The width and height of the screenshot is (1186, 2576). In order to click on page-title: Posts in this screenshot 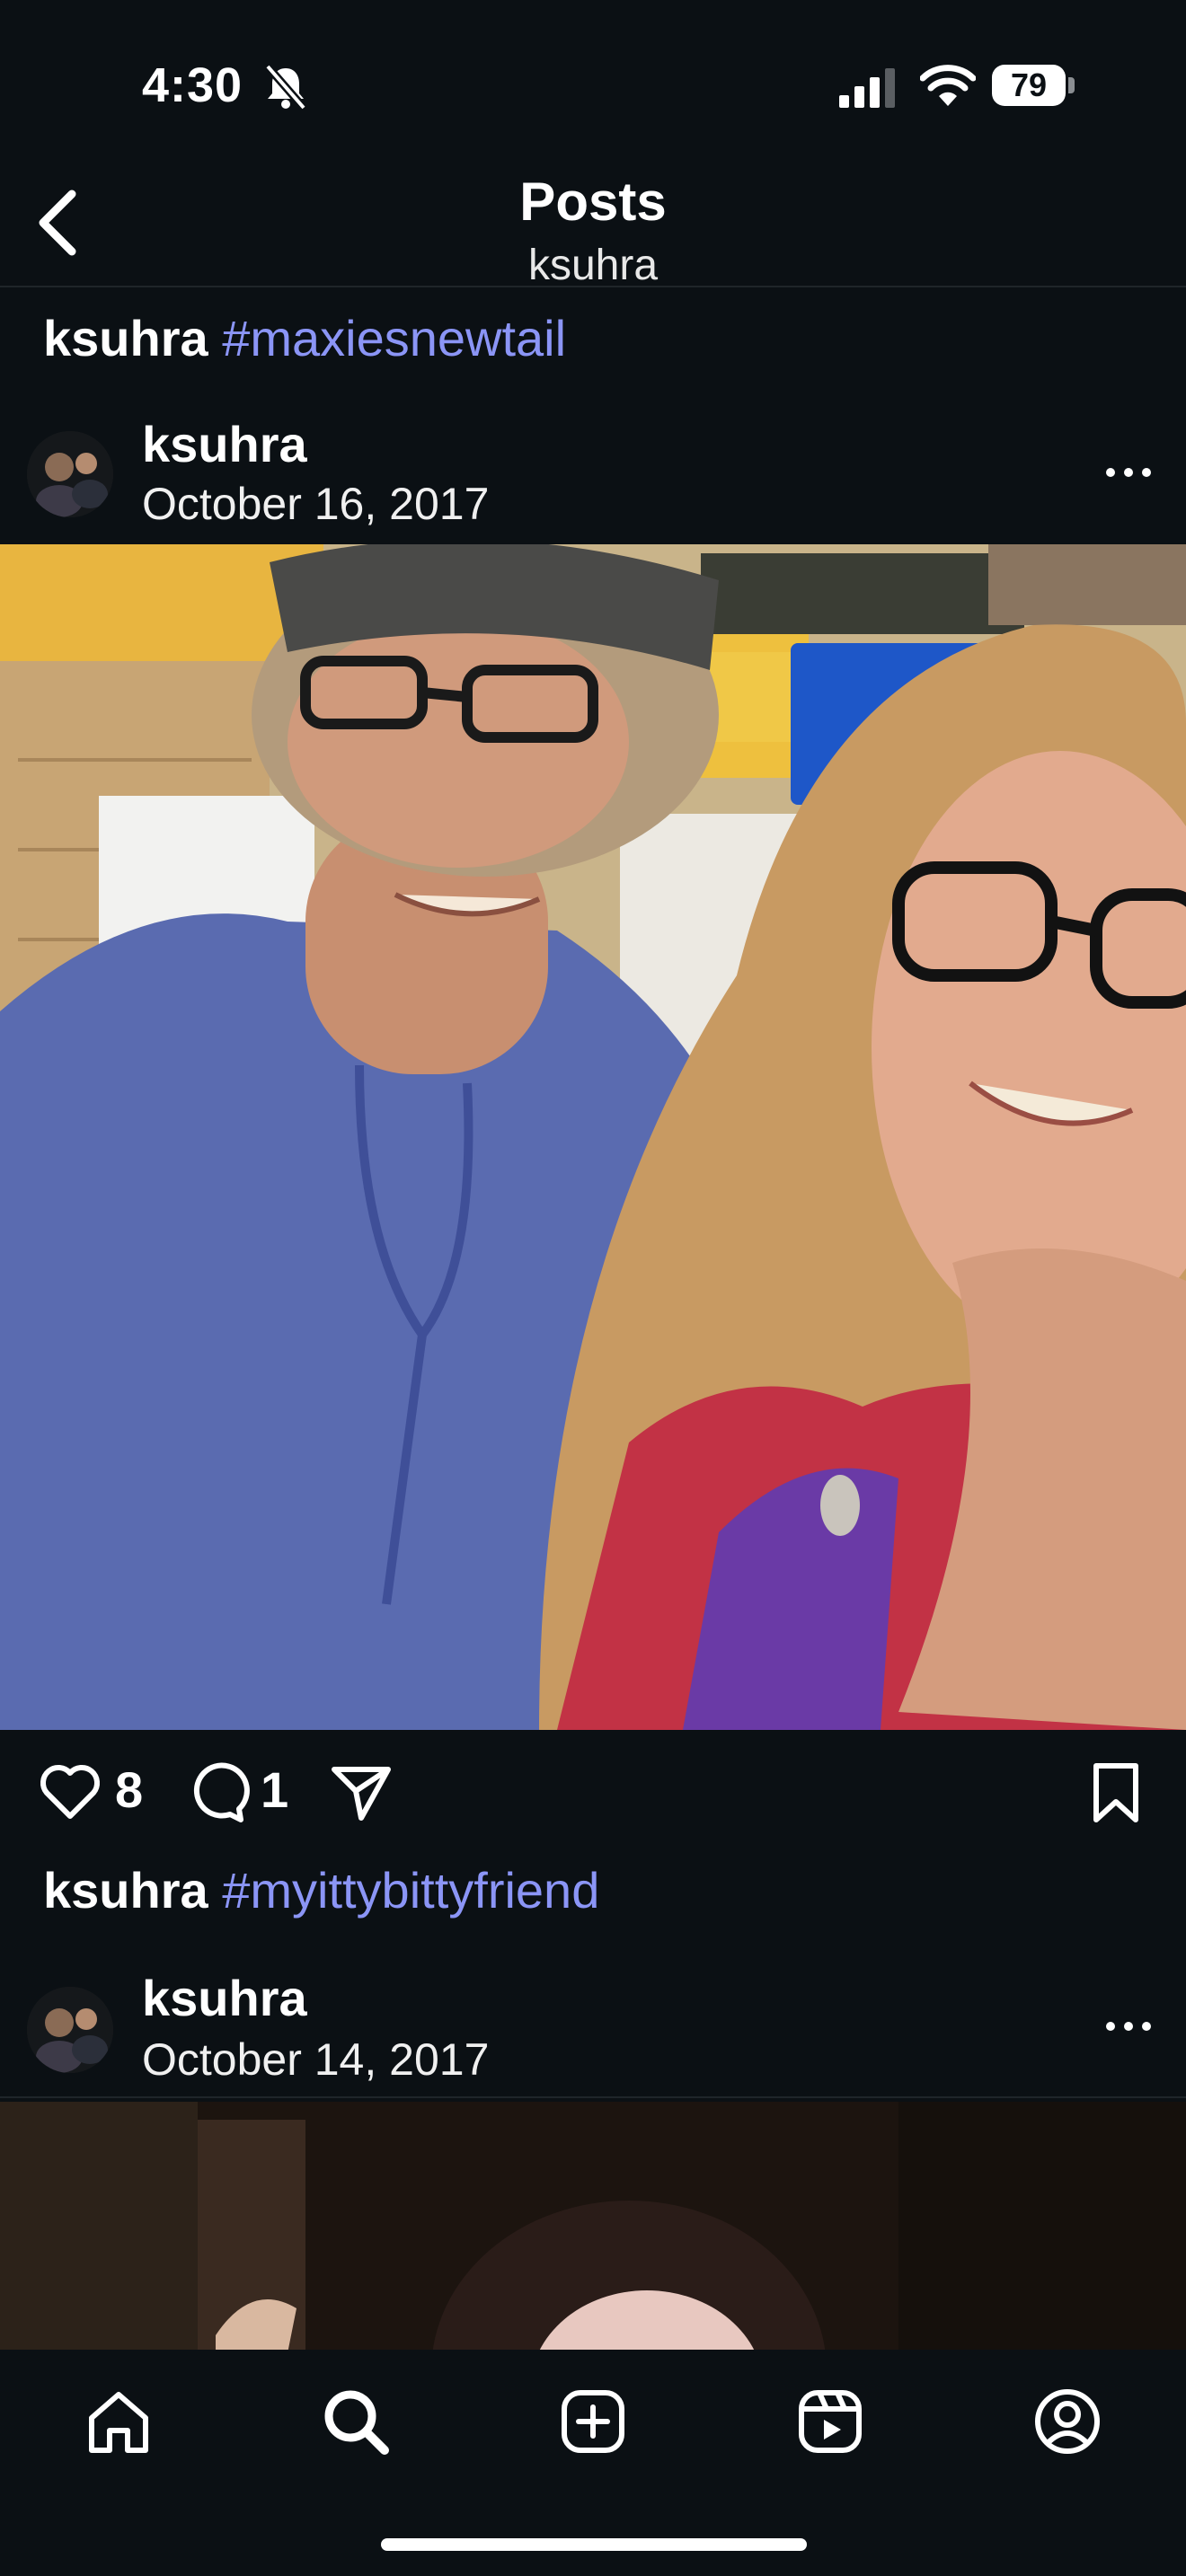, I will do `click(593, 202)`.